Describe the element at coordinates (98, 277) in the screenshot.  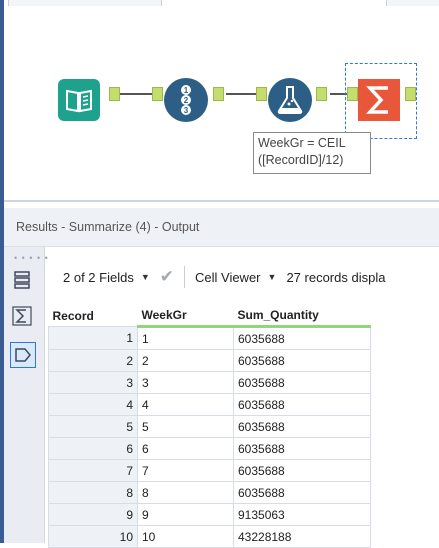
I see `fields-label: 2 of 2 Fields` at that location.